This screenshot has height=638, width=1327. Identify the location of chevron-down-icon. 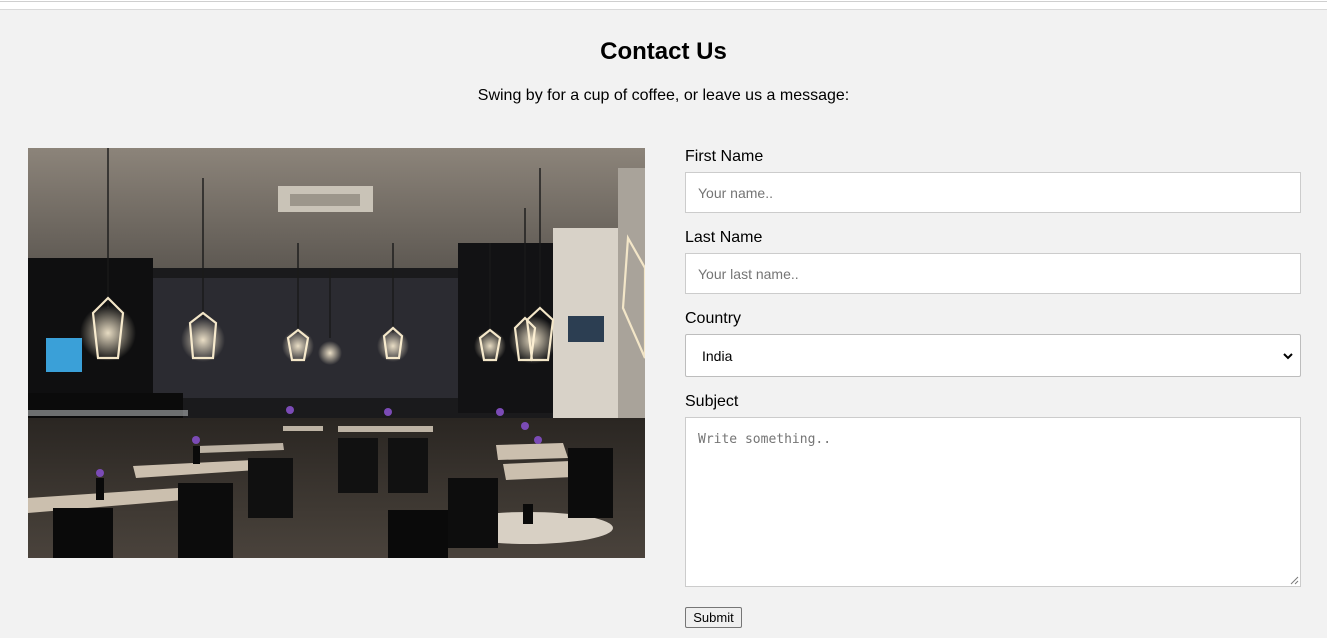
(1288, 355).